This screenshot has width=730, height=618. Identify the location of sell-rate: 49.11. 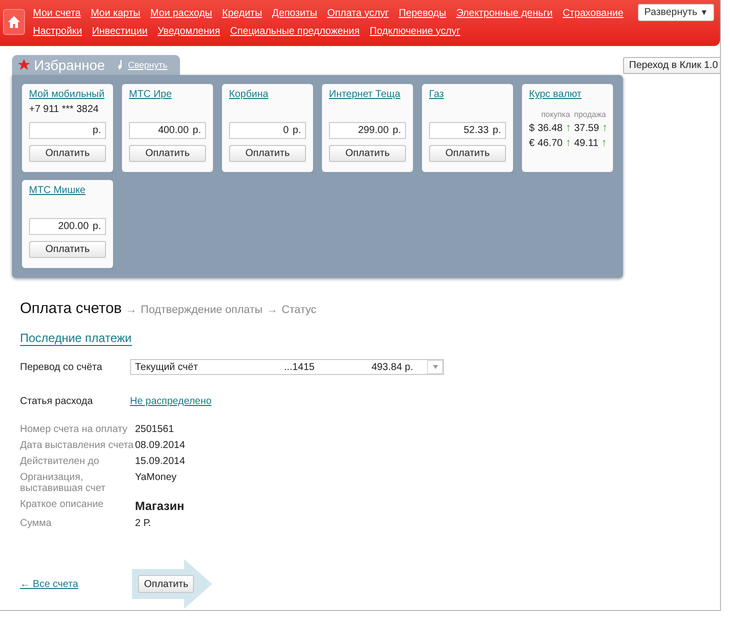
(586, 143).